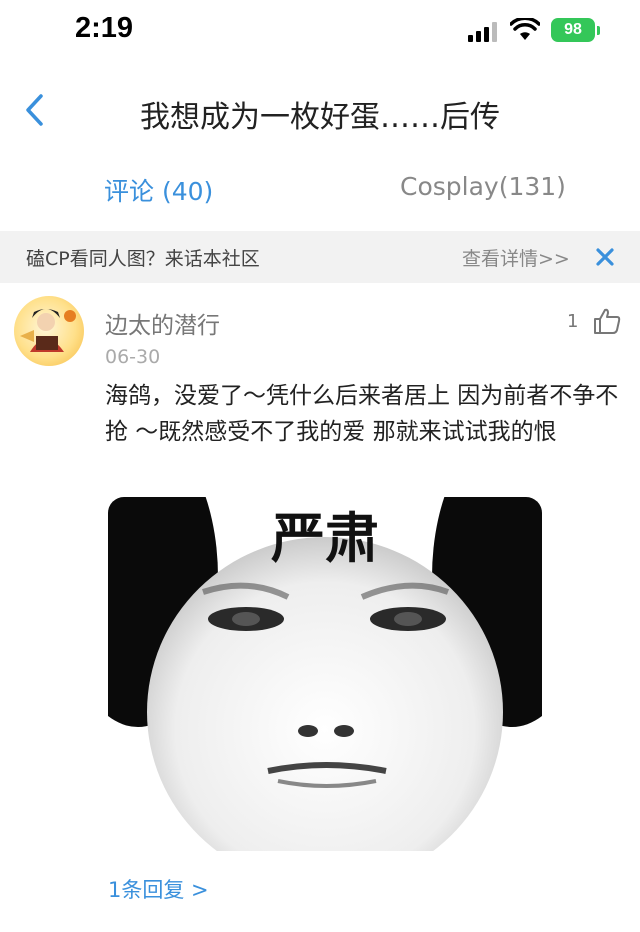 The image size is (640, 932). Describe the element at coordinates (573, 30) in the screenshot. I see `battery-level: 98` at that location.